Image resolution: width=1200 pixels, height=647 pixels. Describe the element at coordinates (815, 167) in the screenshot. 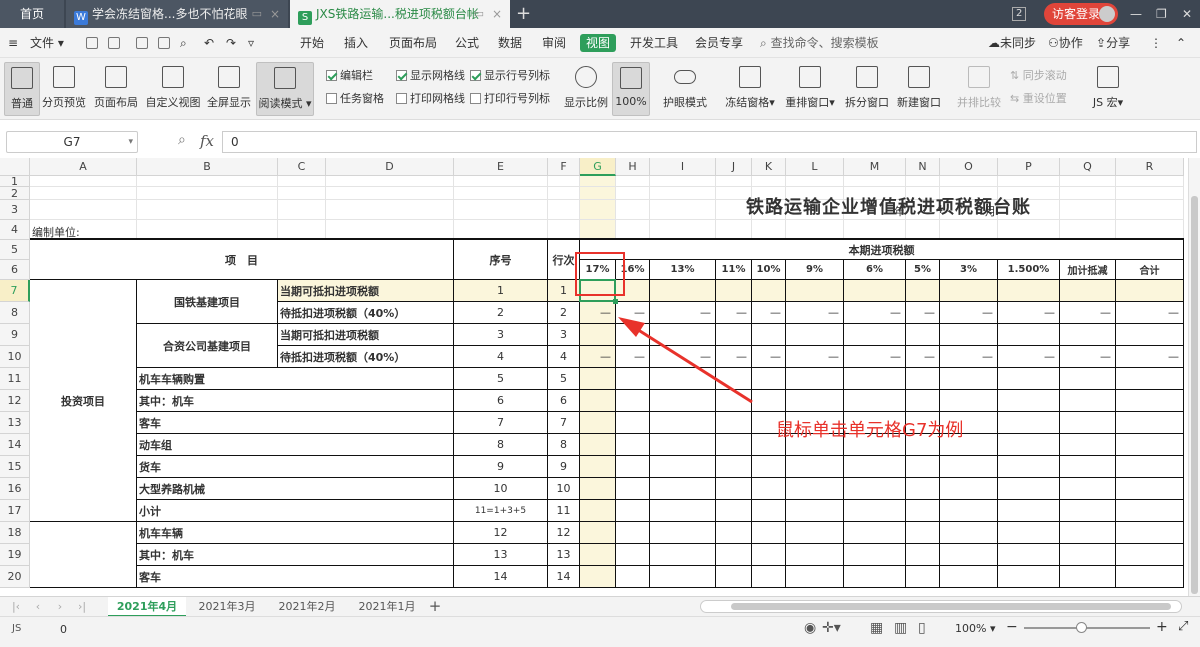

I see `column-header: L` at that location.